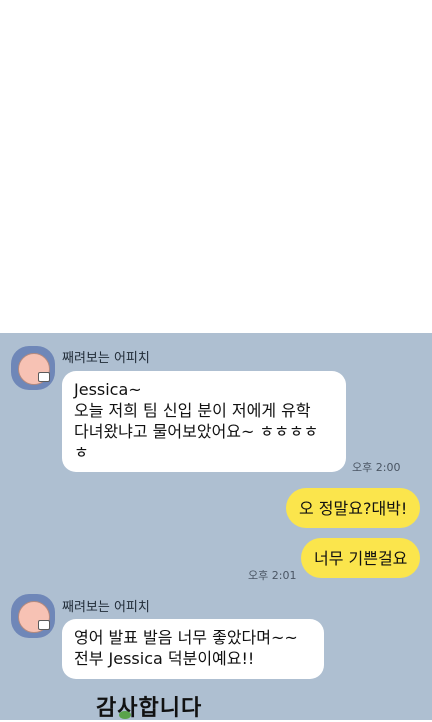 The width and height of the screenshot is (432, 722). What do you see at coordinates (353, 508) in the screenshot?
I see `message-bubble-mine: 오 정말요?대박!` at bounding box center [353, 508].